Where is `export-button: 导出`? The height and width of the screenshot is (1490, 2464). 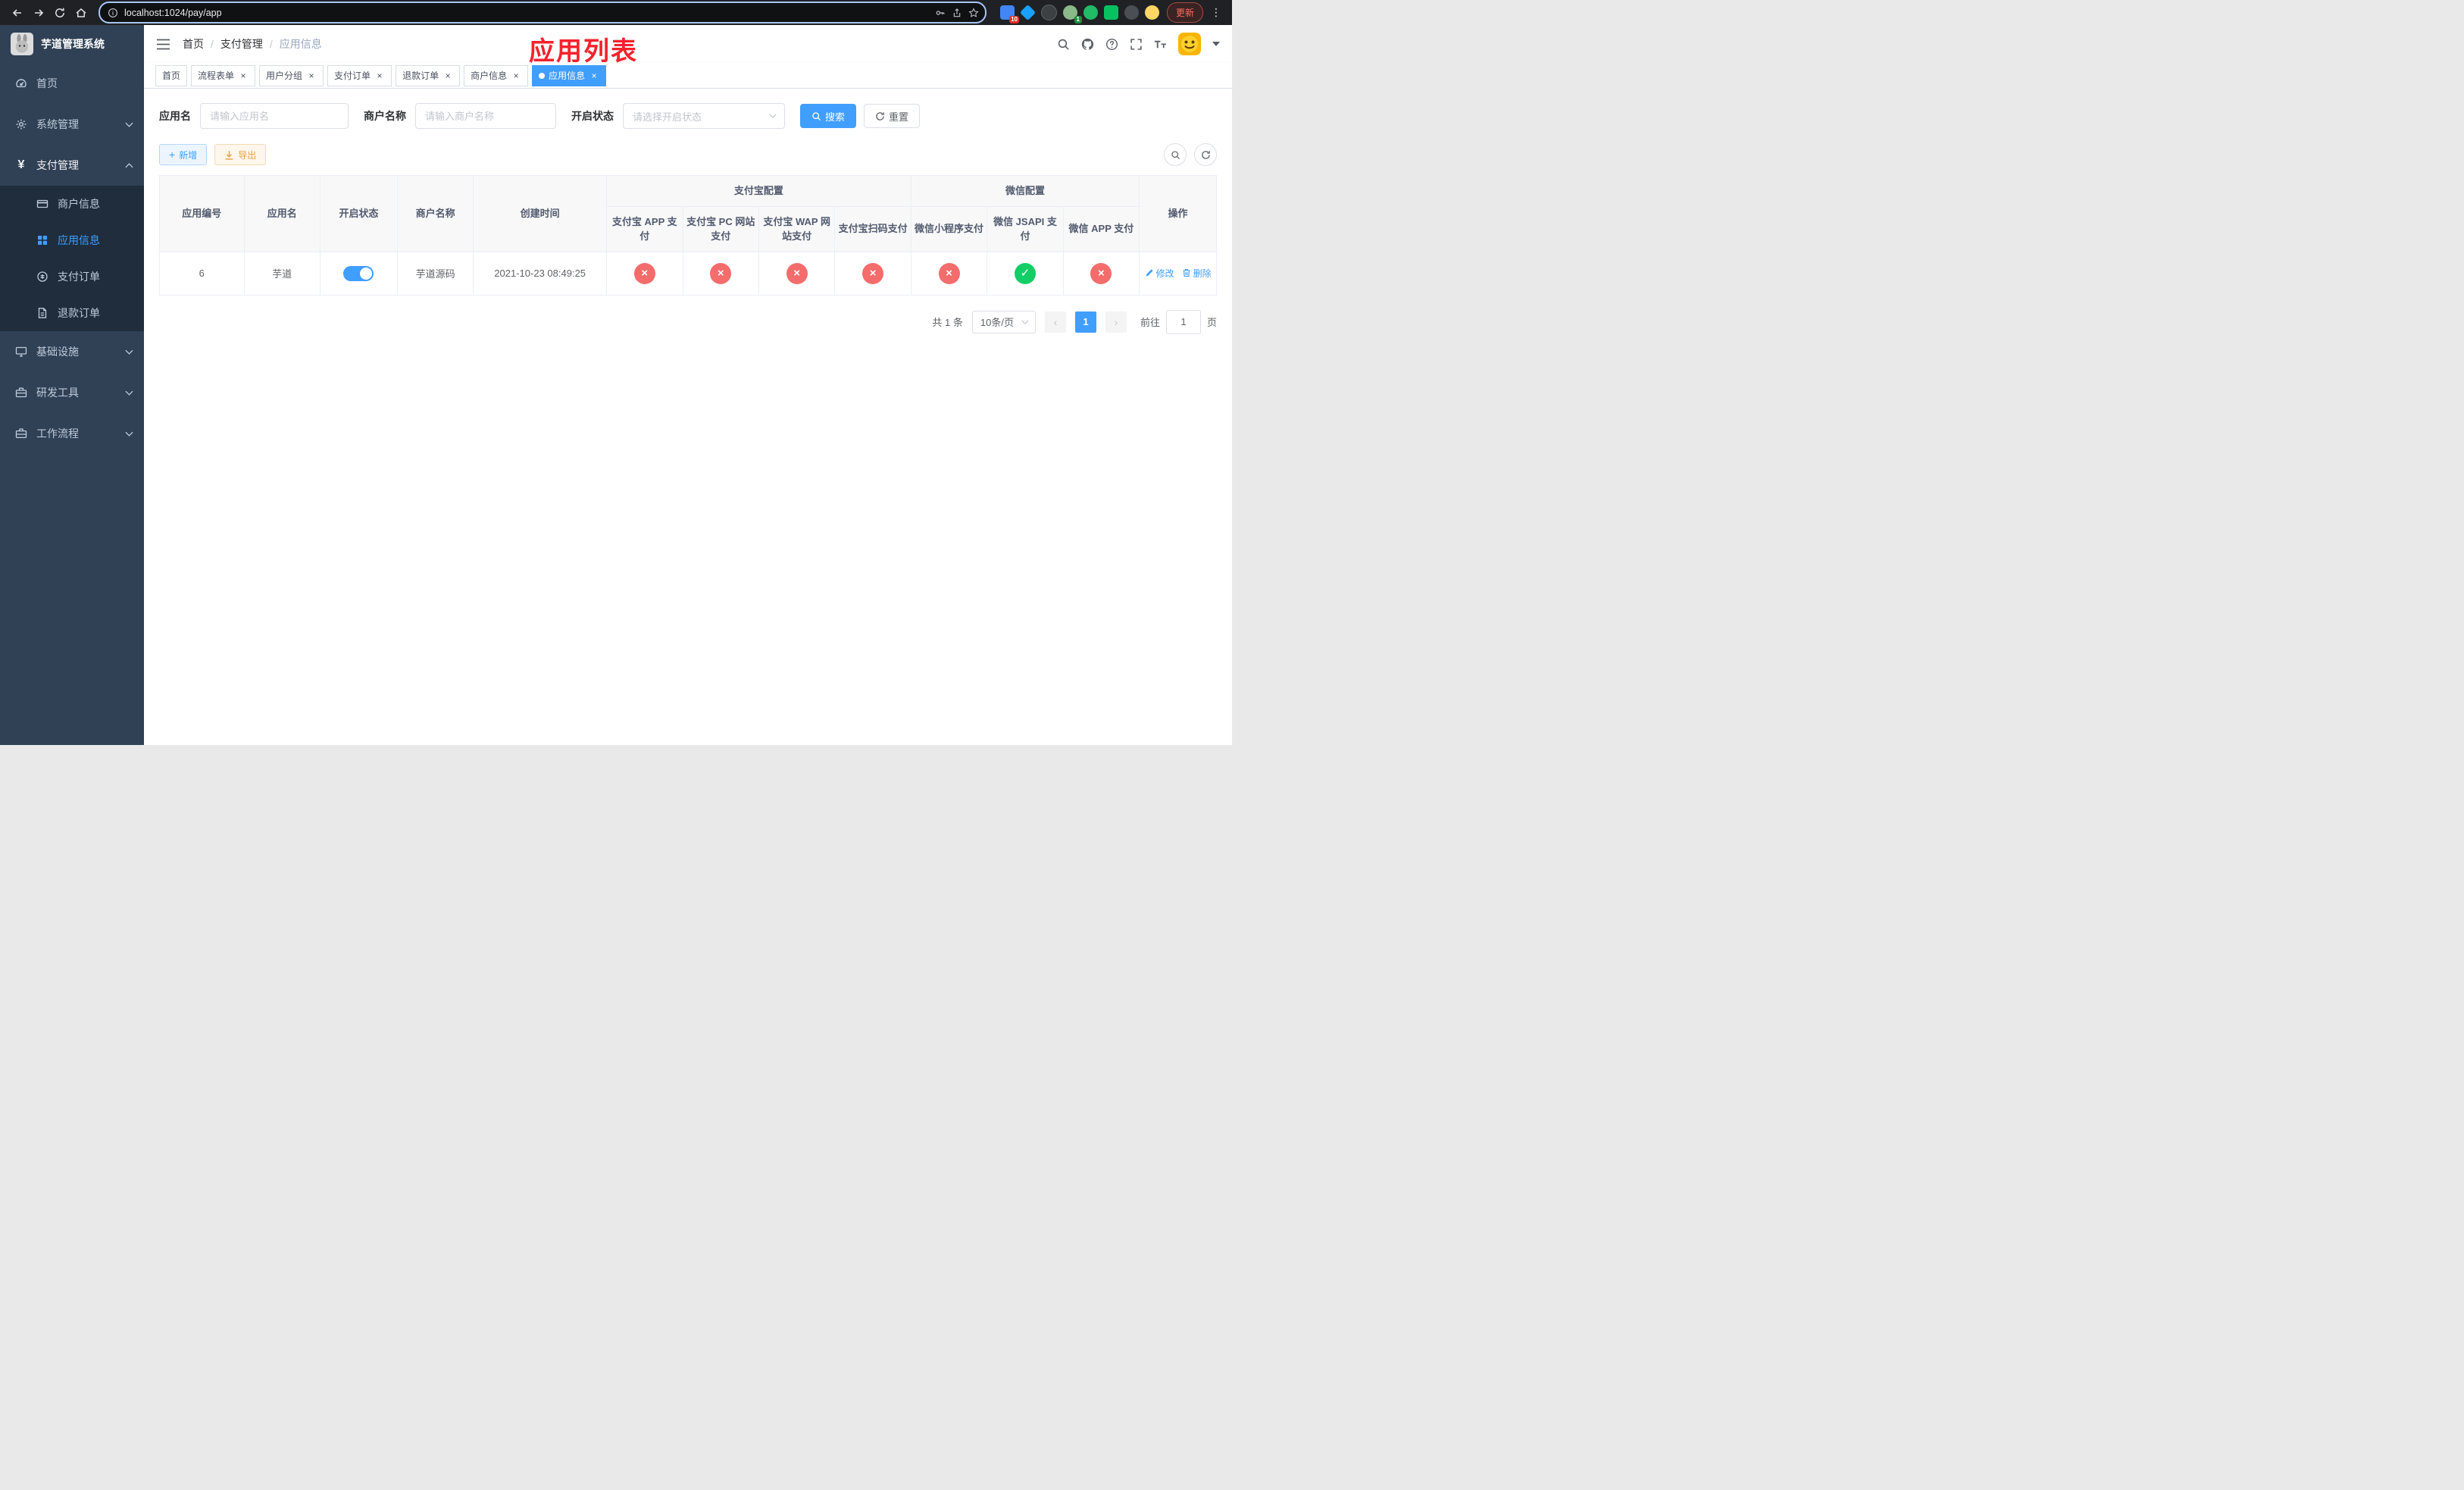
export-button: 导出 is located at coordinates (240, 154).